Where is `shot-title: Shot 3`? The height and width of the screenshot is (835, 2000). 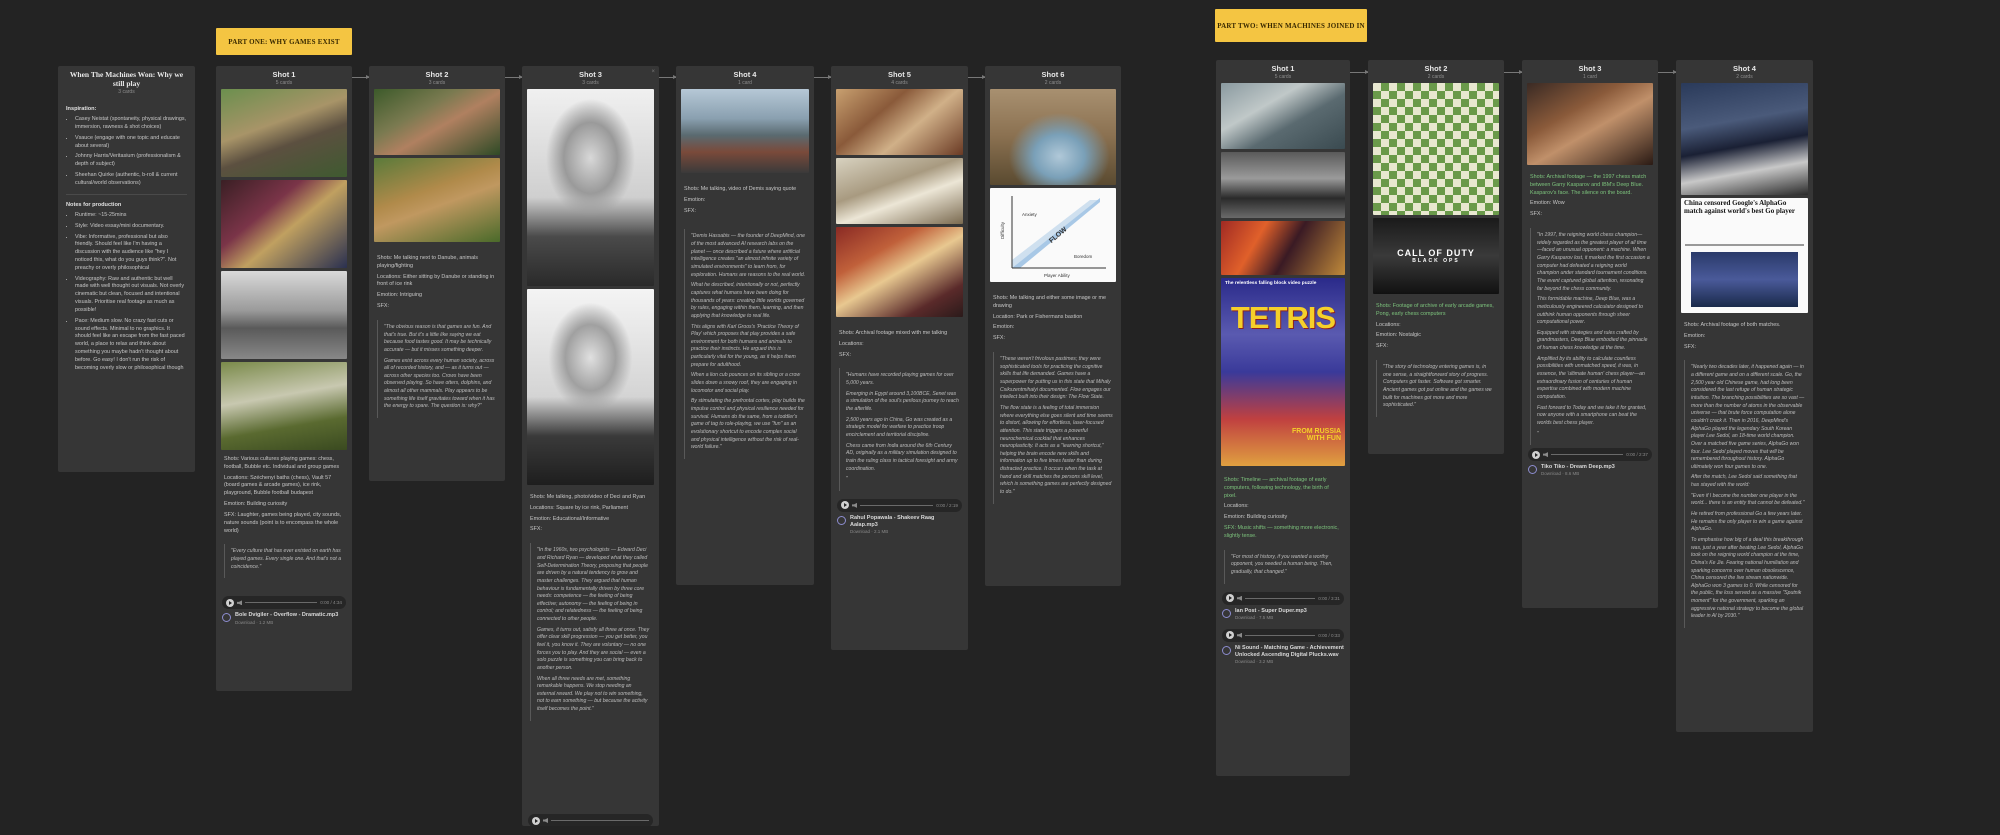 shot-title: Shot 3 is located at coordinates (590, 74).